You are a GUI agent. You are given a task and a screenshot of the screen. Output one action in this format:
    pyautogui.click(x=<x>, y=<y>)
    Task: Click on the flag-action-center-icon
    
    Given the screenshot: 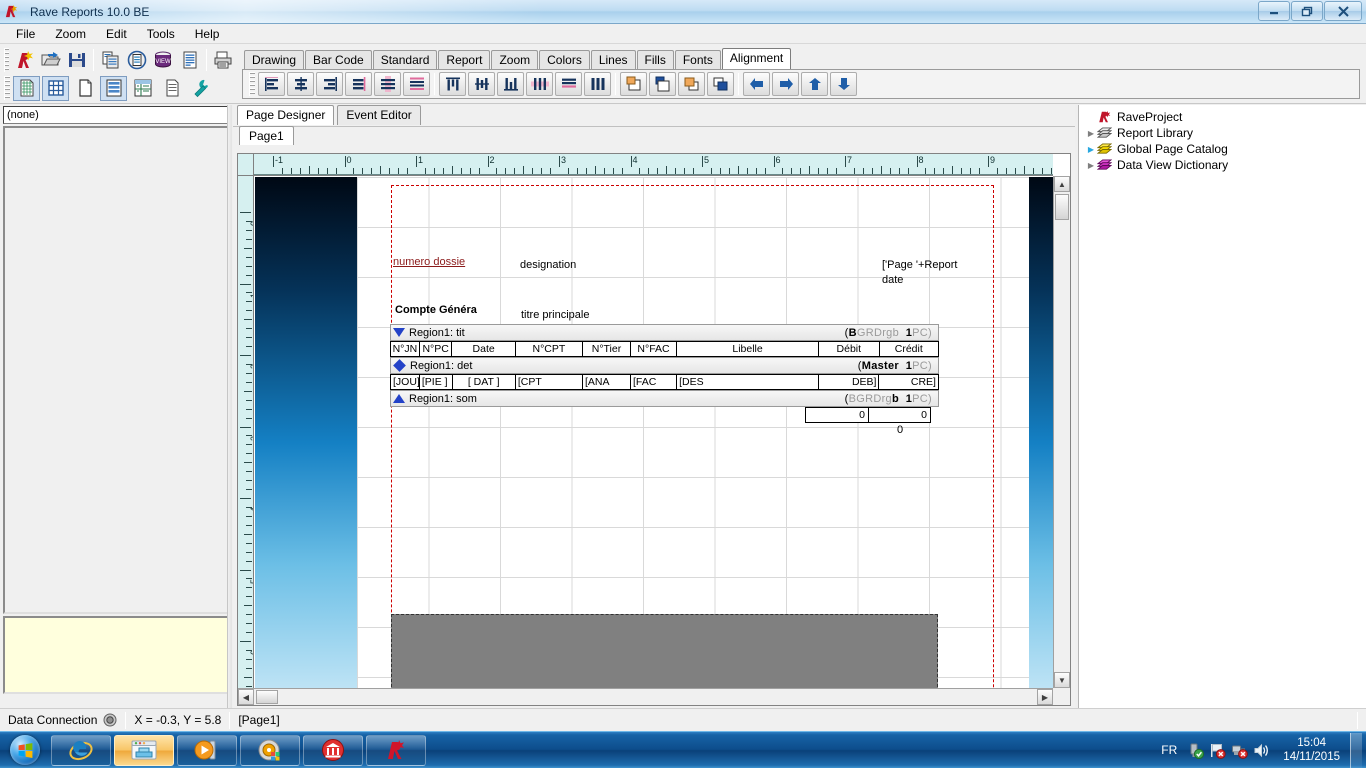 What is the action you would take?
    pyautogui.click(x=1220, y=750)
    